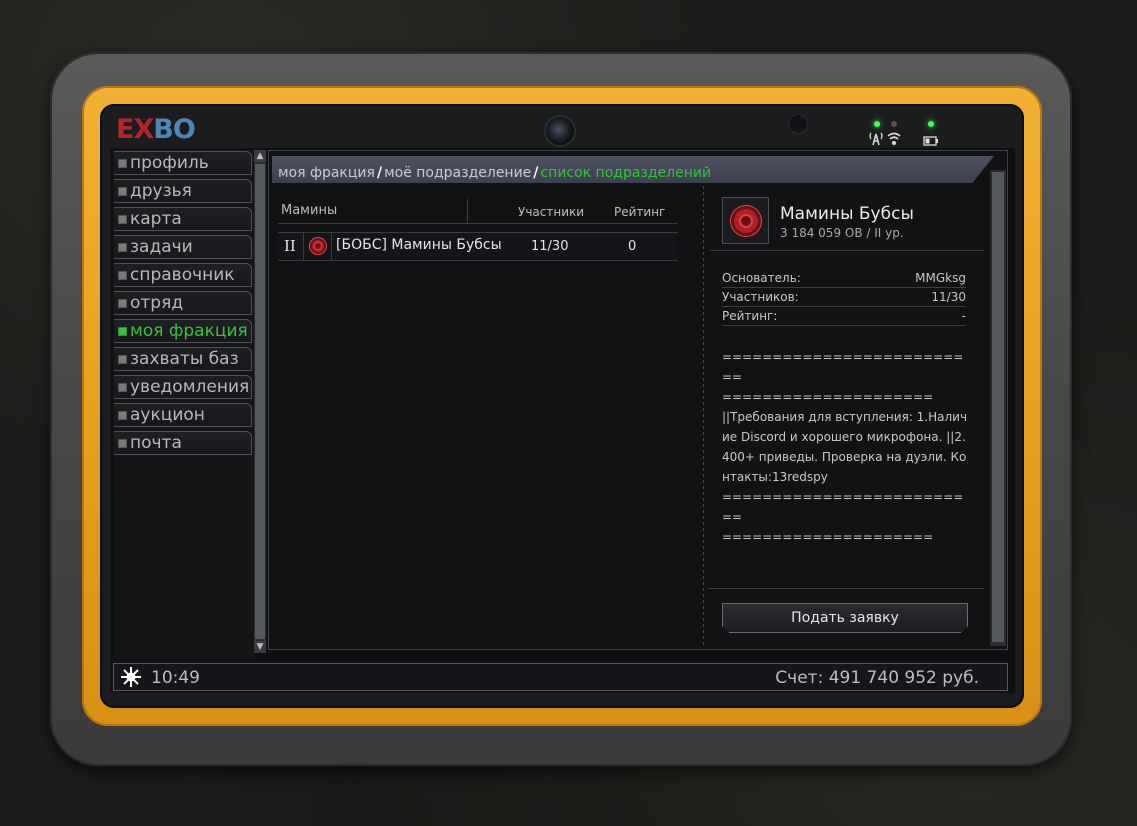 The image size is (1137, 826). What do you see at coordinates (560, 677) in the screenshot?
I see `status-bar: 10:49 Счет: 491 740 952 руб.` at bounding box center [560, 677].